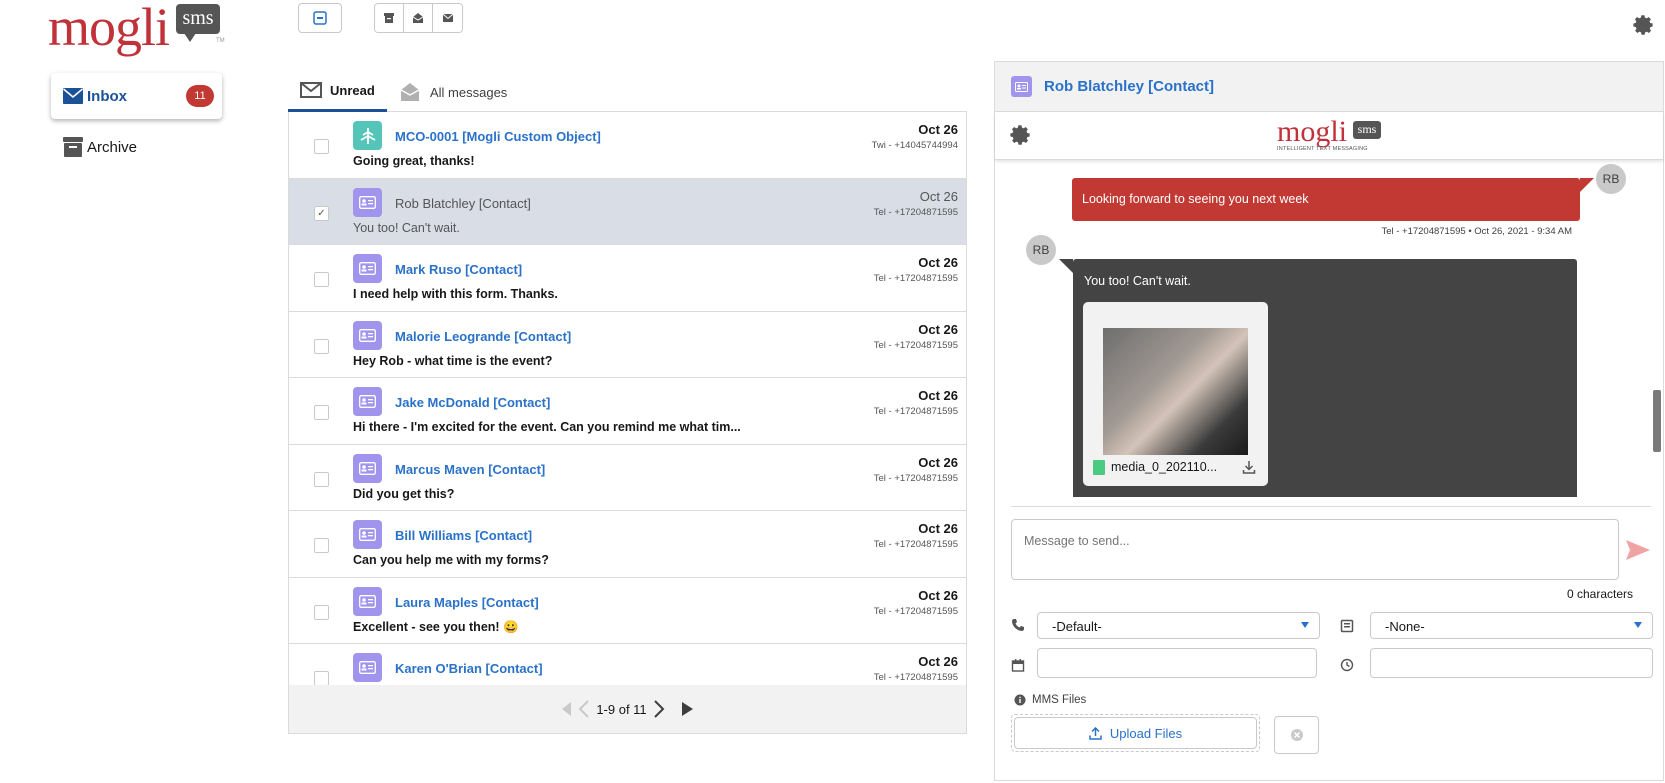 Image resolution: width=1665 pixels, height=783 pixels. Describe the element at coordinates (1099, 467) in the screenshot. I see `file-icon` at that location.